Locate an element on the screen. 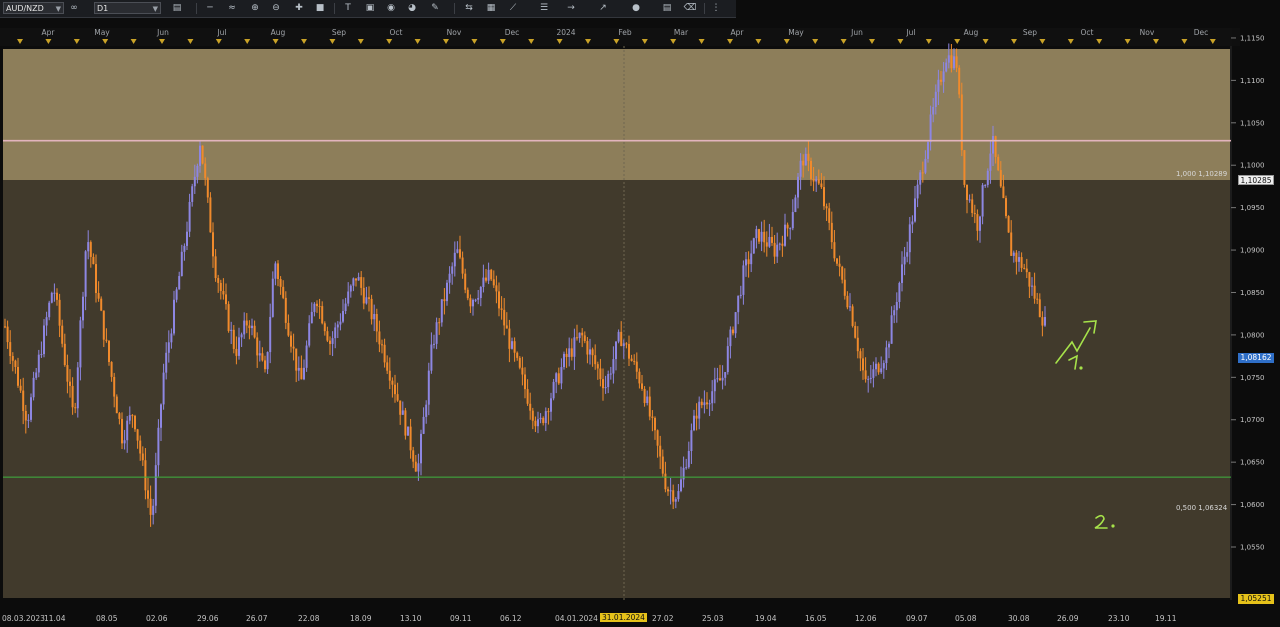  month-label: Oct is located at coordinates (1087, 32).